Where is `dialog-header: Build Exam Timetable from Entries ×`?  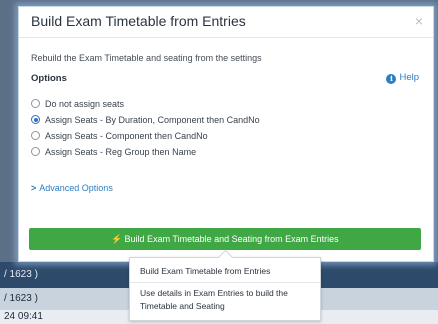 dialog-header: Build Exam Timetable from Entries × is located at coordinates (226, 22).